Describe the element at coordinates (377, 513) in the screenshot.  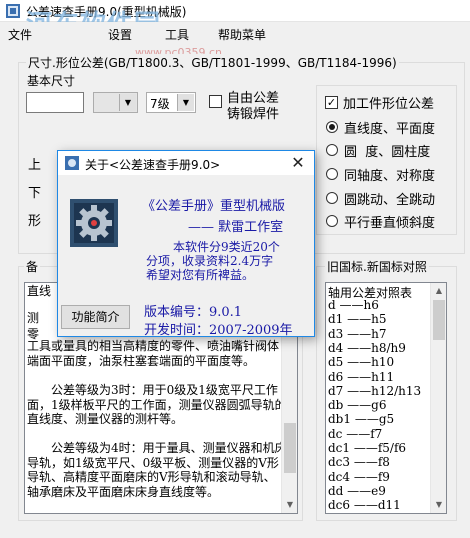
I see `old-new-row: dc7 ——c12/c13` at that location.